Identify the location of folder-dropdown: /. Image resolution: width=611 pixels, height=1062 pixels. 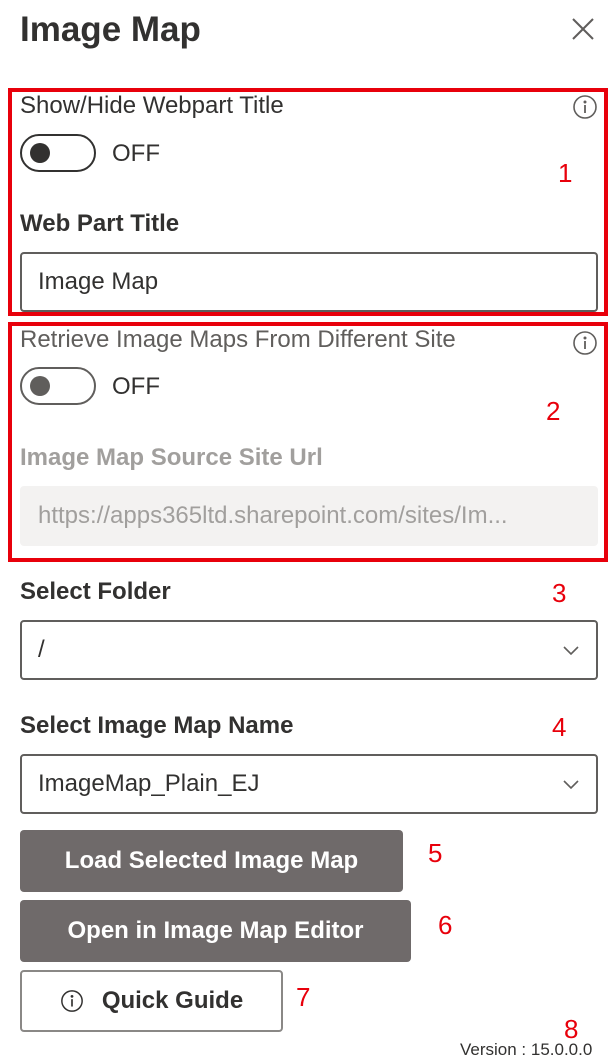
(309, 650).